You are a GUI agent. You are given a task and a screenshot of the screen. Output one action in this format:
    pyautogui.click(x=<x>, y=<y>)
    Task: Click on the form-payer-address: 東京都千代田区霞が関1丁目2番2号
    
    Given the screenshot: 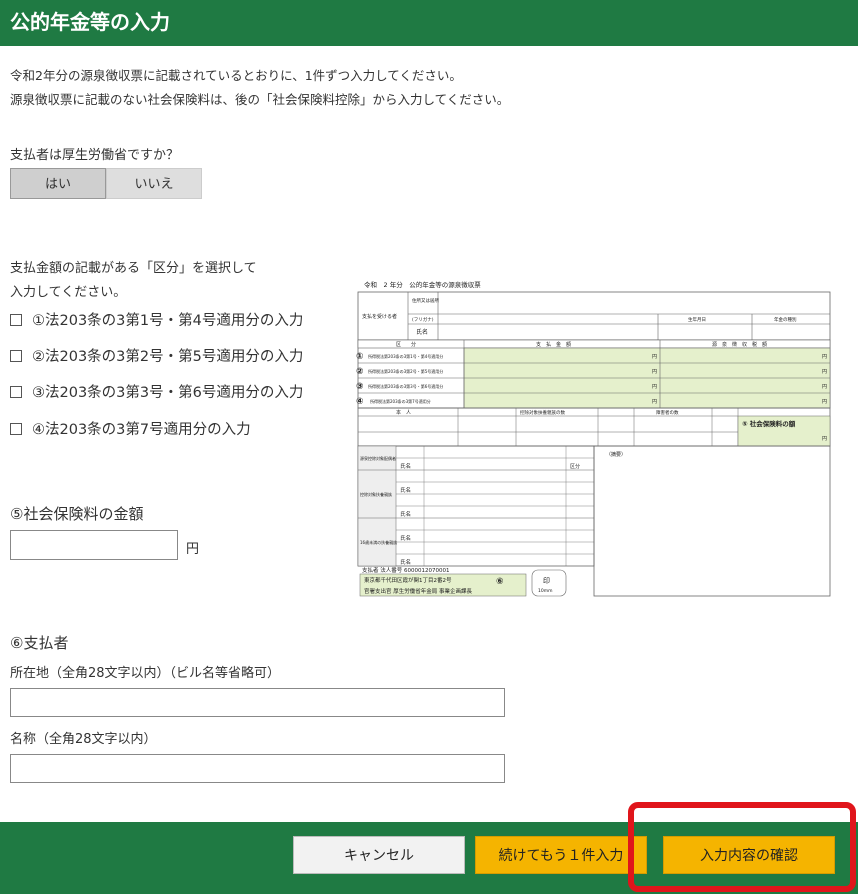 What is the action you would take?
    pyautogui.click(x=408, y=580)
    